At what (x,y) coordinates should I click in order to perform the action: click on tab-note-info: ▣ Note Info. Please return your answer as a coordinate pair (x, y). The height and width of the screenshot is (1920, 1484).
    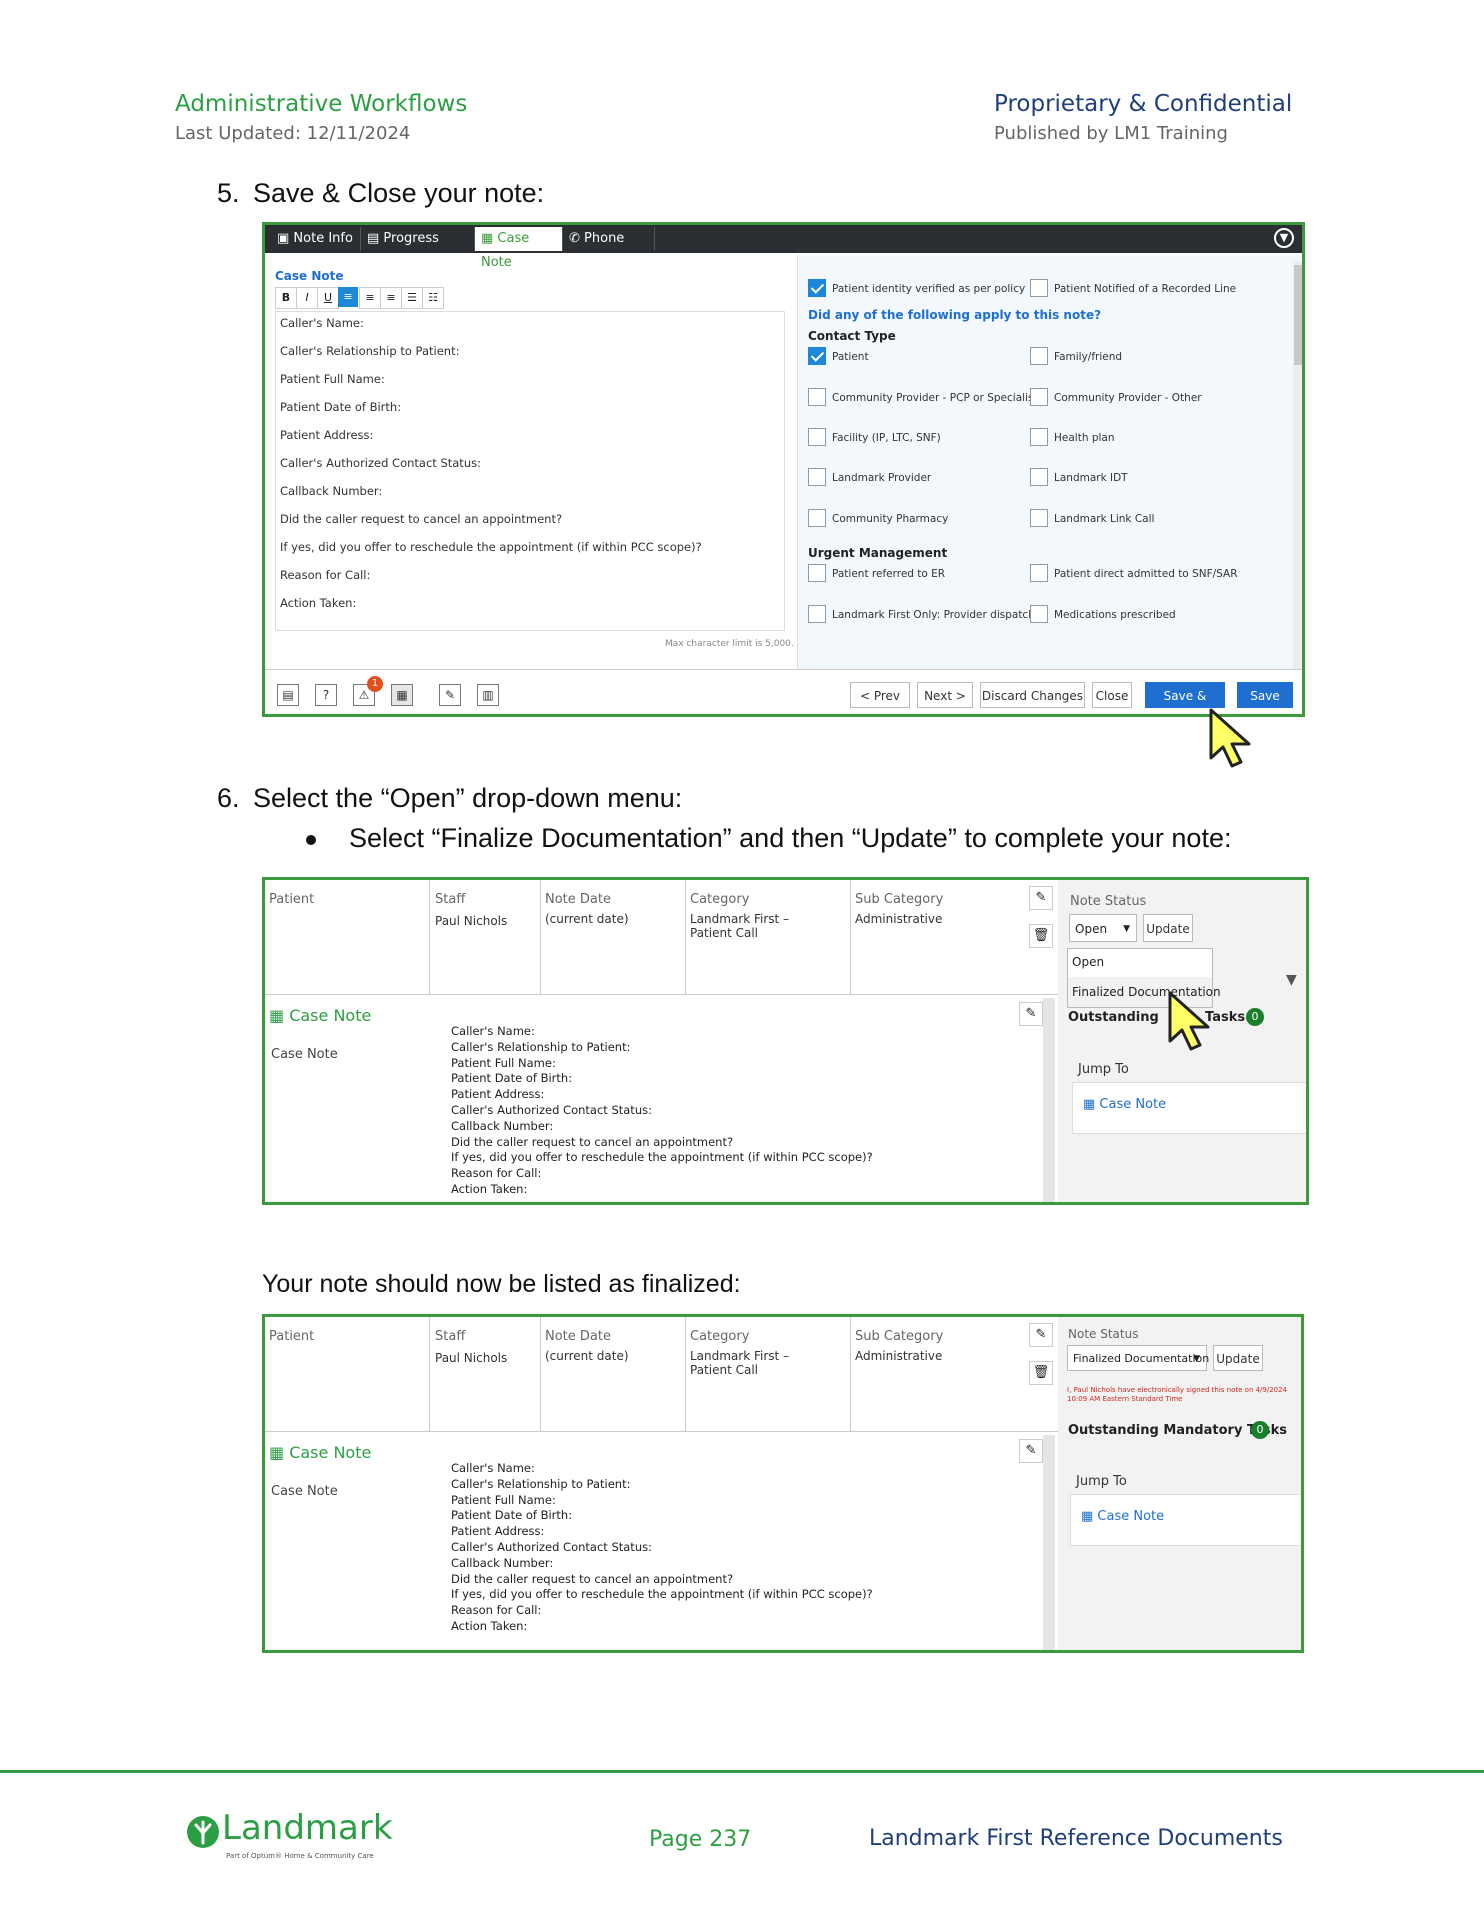
    Looking at the image, I should click on (316, 239).